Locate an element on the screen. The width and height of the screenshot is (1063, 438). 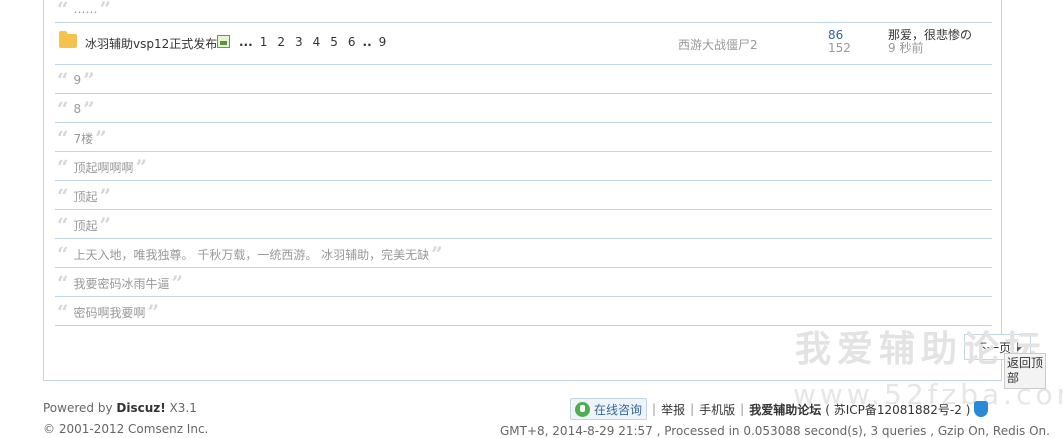
thread-pagination: ... 1 2 3 4 5 6 .. 9 is located at coordinates (314, 42).